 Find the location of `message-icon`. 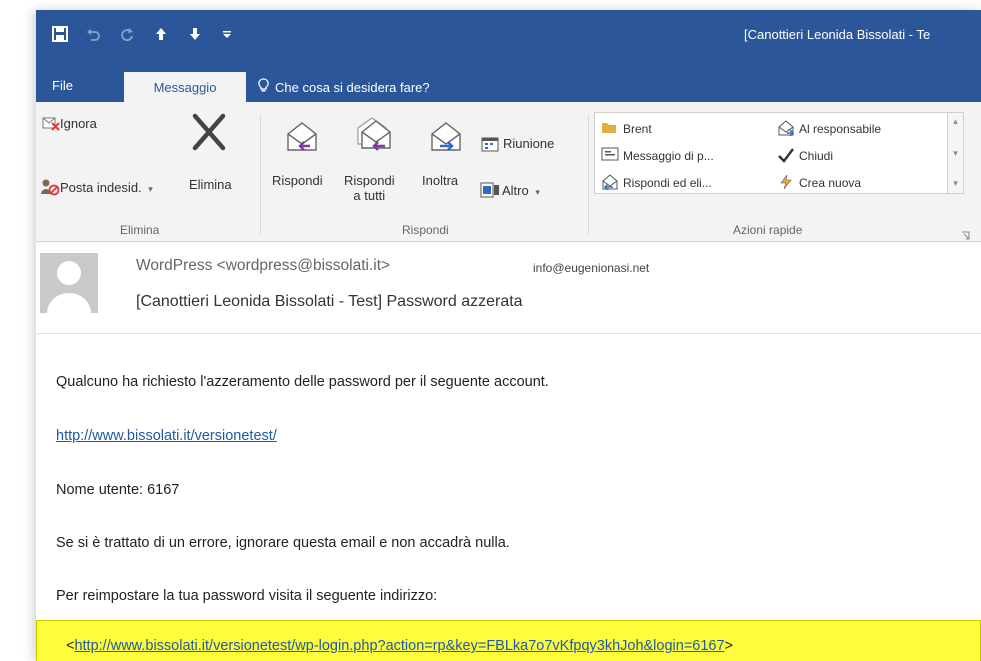

message-icon is located at coordinates (610, 156).